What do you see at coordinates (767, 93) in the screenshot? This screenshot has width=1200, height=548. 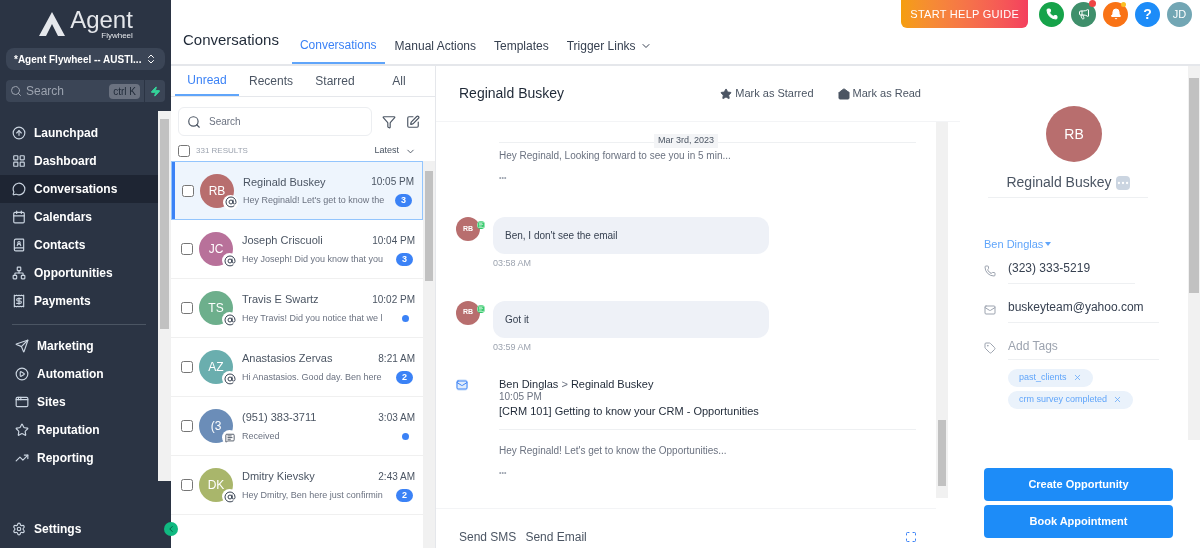 I see `chat-action: Mark as Starred` at bounding box center [767, 93].